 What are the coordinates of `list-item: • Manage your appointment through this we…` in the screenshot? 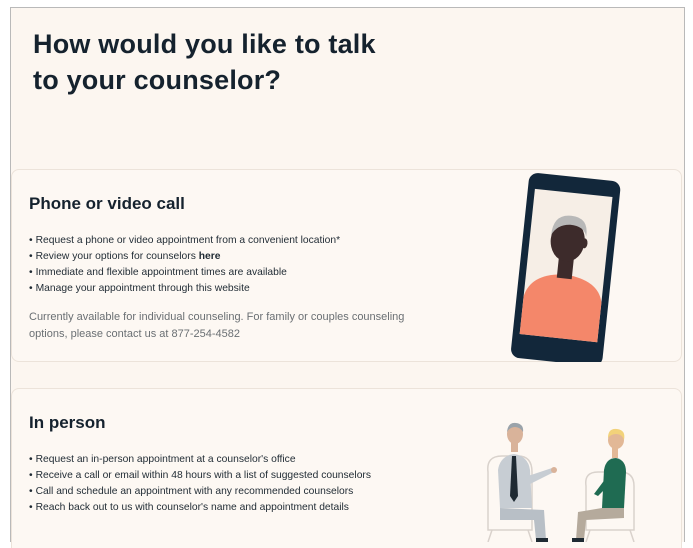 It's located at (139, 288).